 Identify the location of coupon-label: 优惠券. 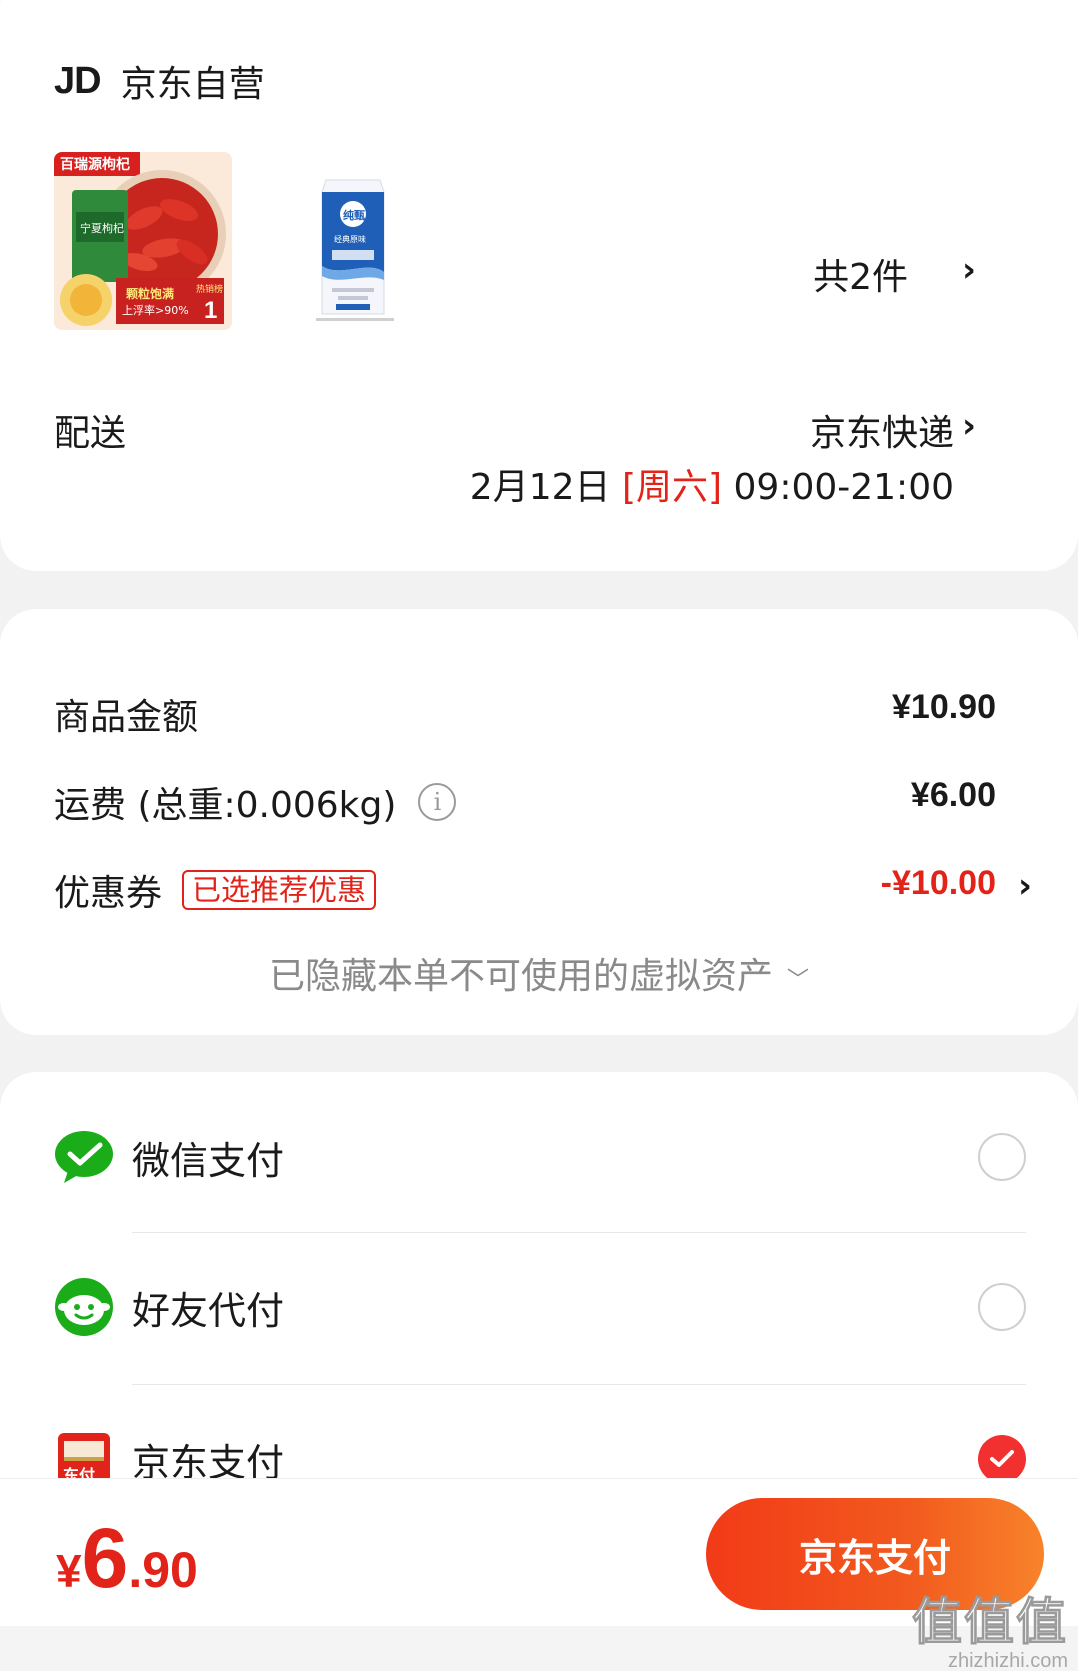
(108, 893).